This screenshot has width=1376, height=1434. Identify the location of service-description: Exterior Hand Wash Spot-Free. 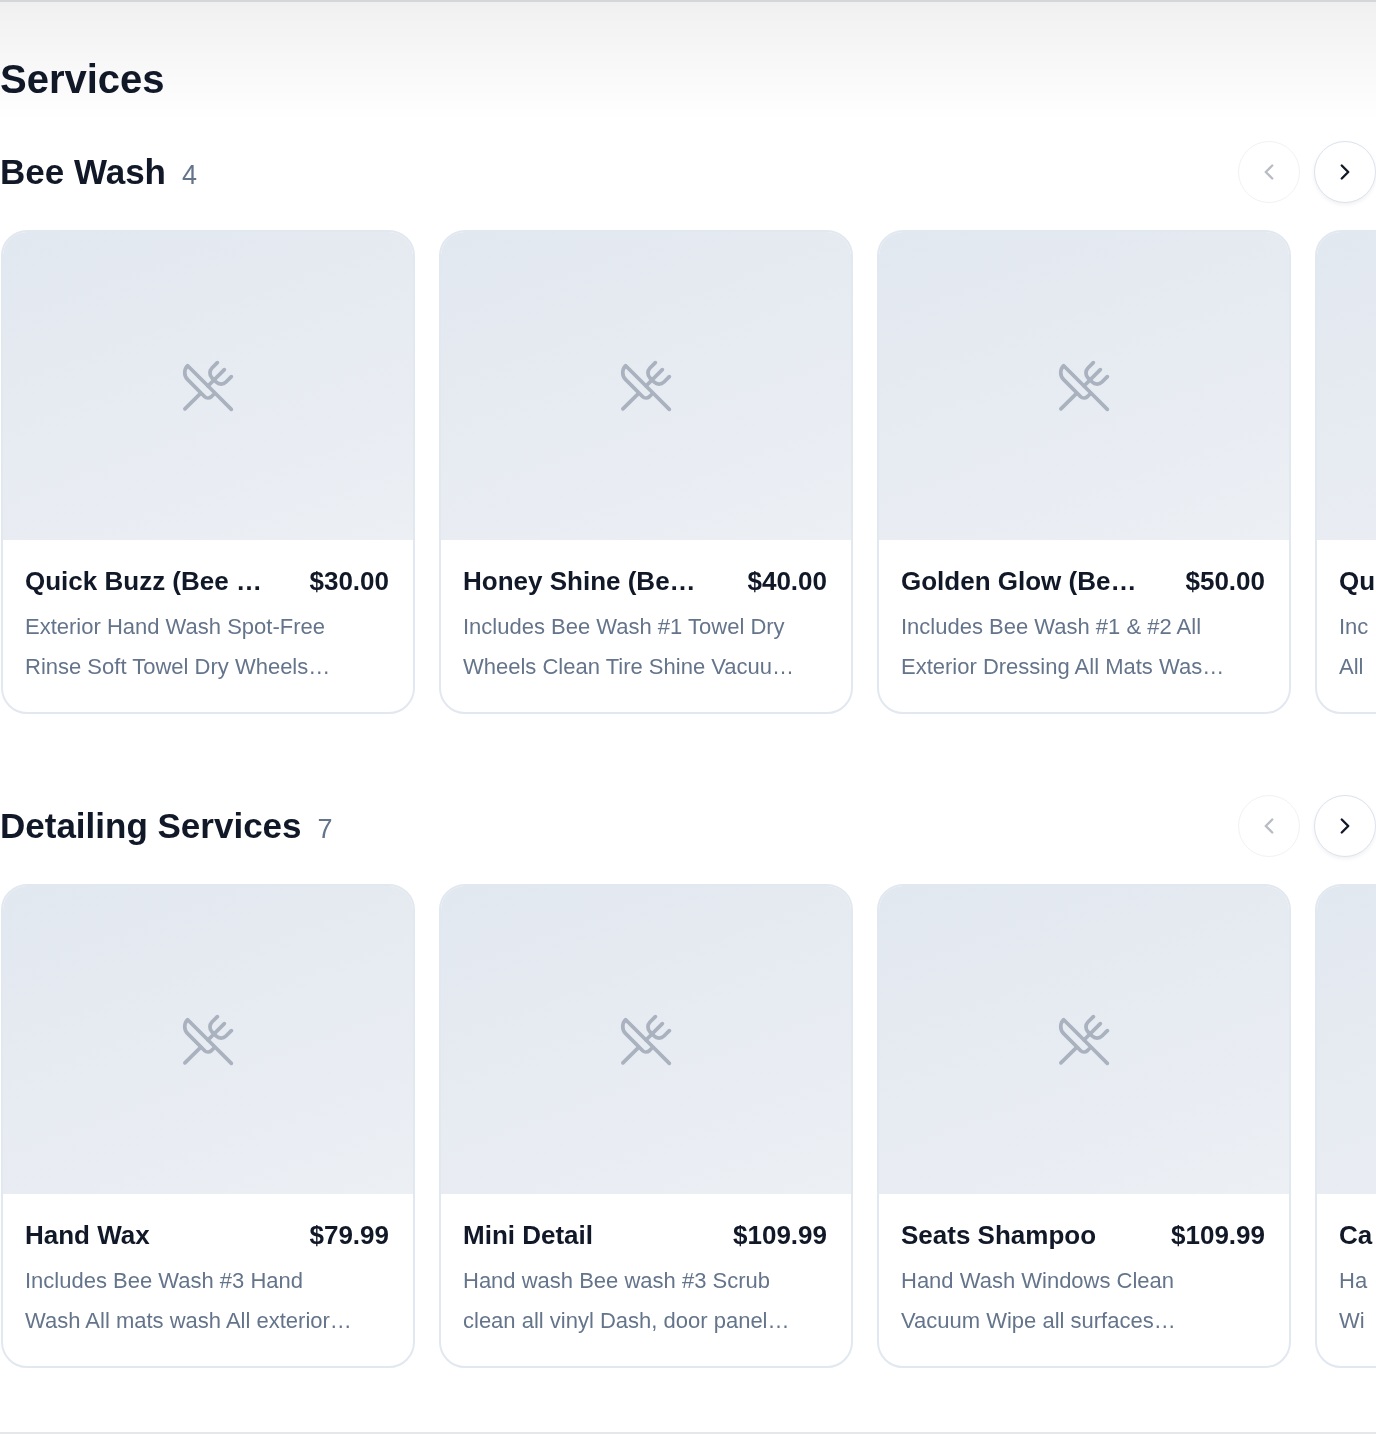
(175, 627).